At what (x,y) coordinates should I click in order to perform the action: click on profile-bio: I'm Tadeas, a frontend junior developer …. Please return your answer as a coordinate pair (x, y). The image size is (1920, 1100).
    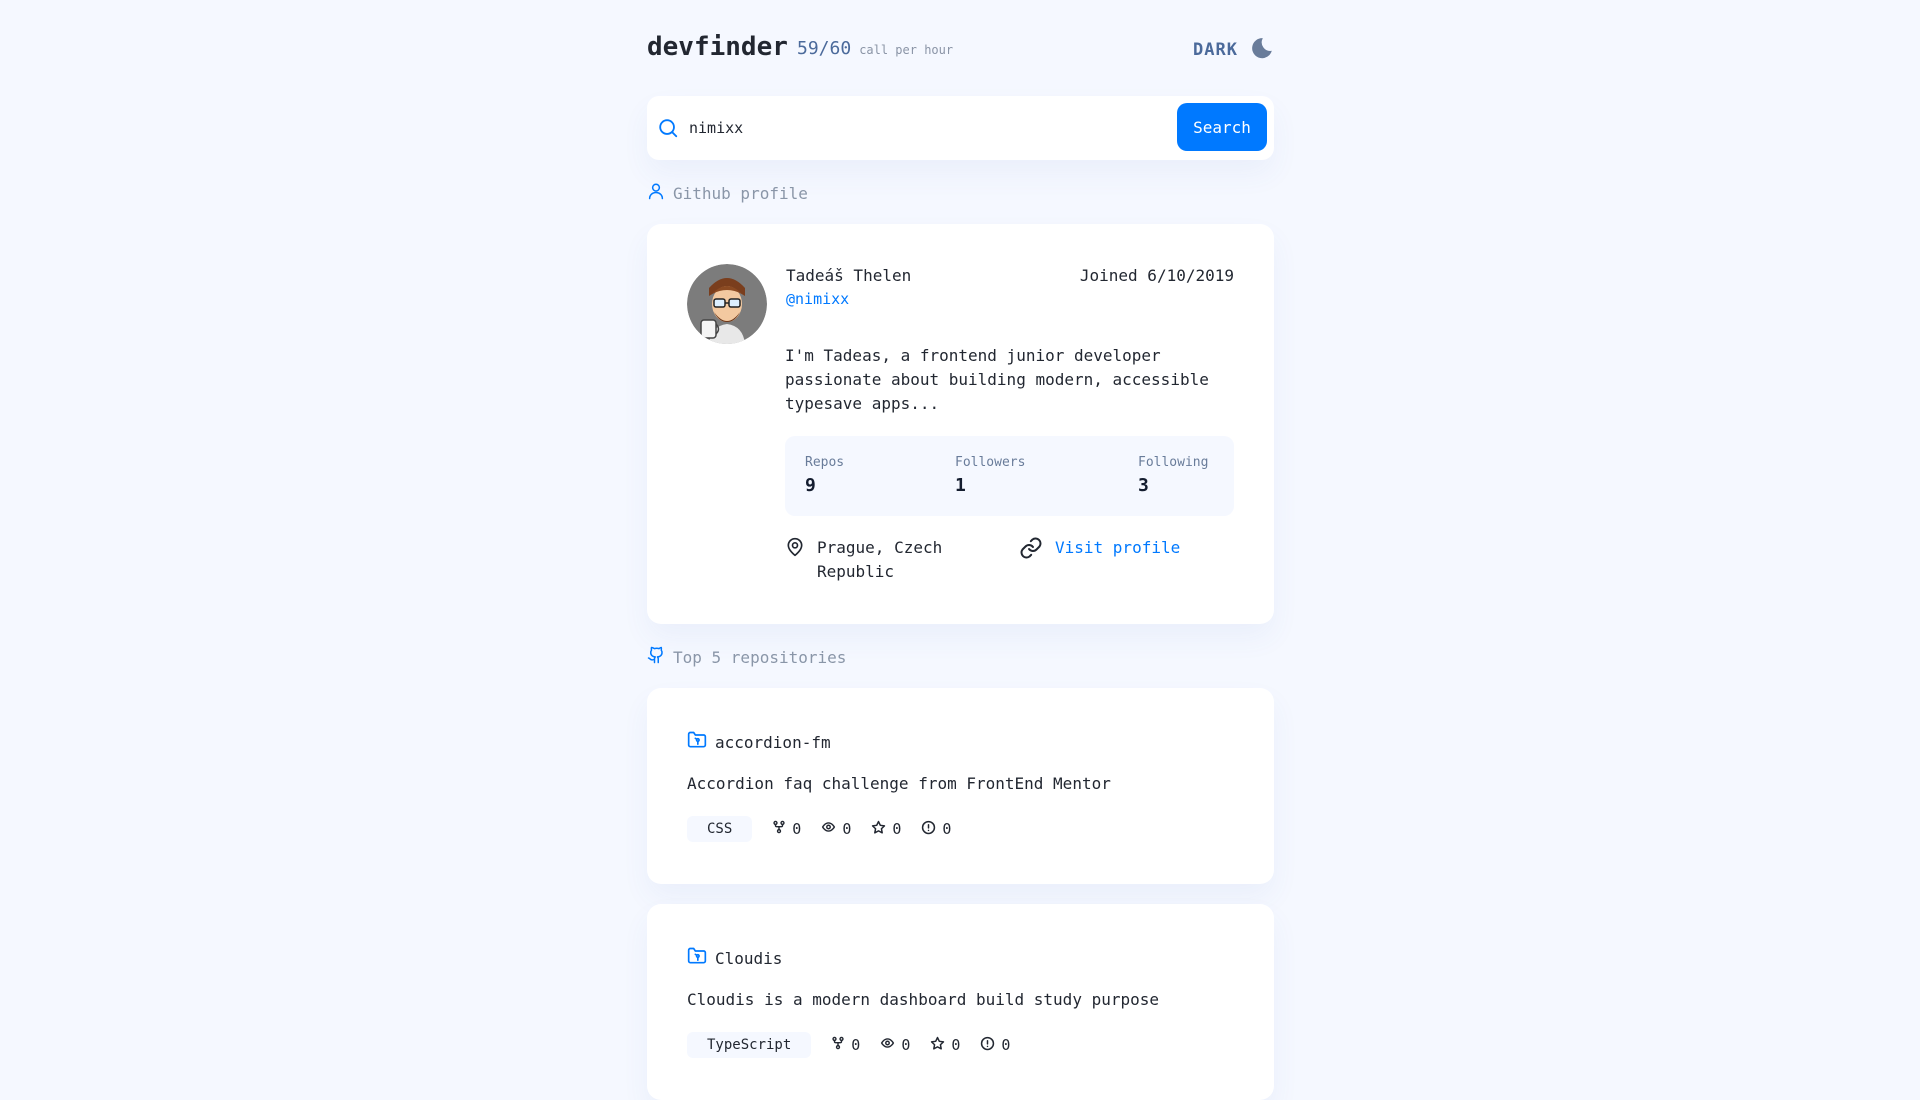
    Looking at the image, I should click on (997, 379).